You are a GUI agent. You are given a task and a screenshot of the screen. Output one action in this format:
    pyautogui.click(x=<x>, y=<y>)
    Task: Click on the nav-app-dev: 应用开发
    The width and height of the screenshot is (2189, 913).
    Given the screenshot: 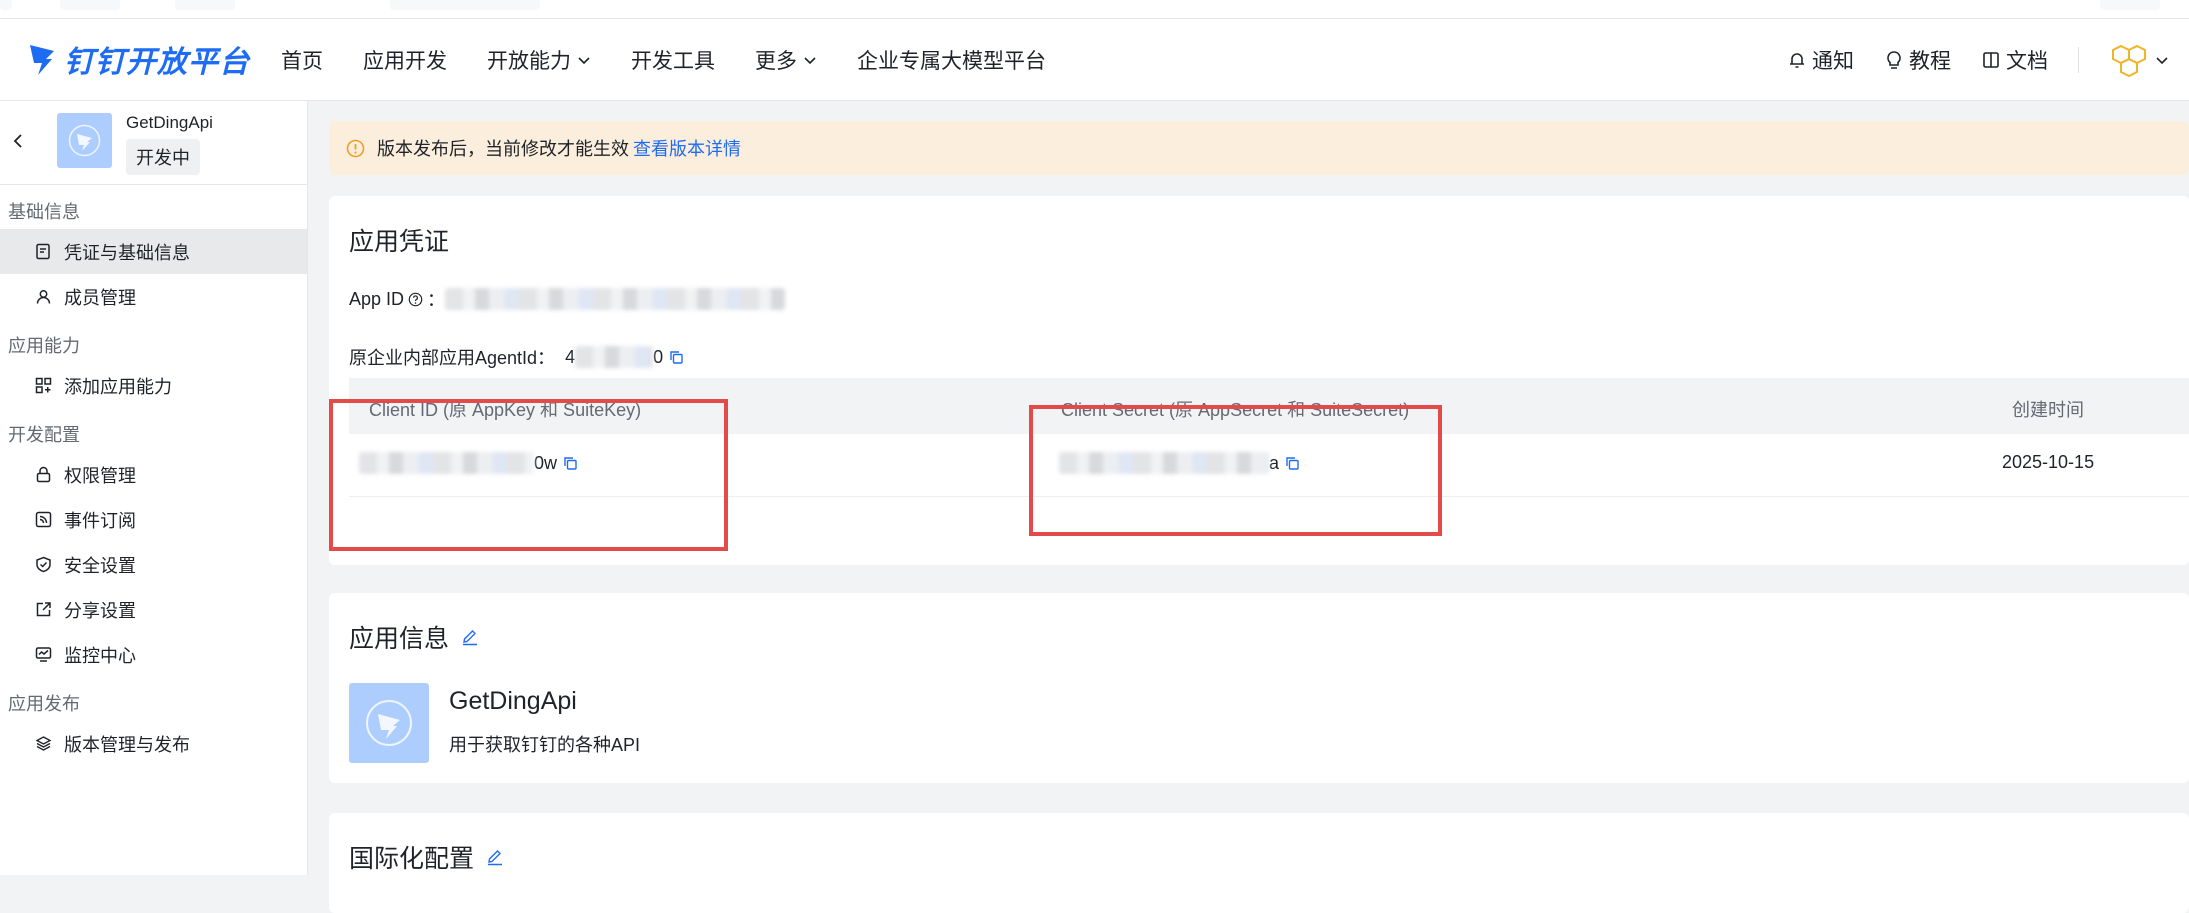 What is the action you would take?
    pyautogui.click(x=405, y=60)
    